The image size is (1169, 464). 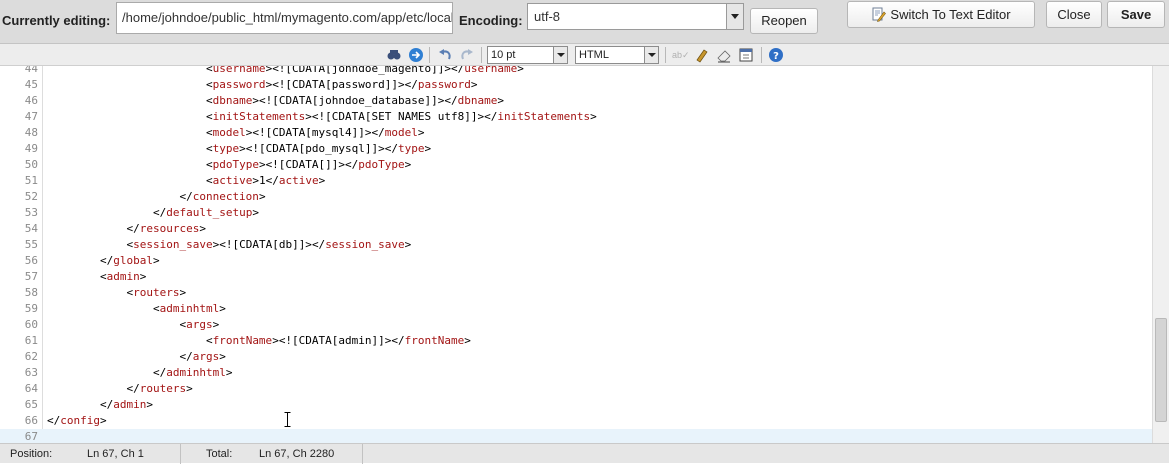 I want to click on code-text: <frontName><![CDATA[admin]]></frontName>, so click(x=259, y=341).